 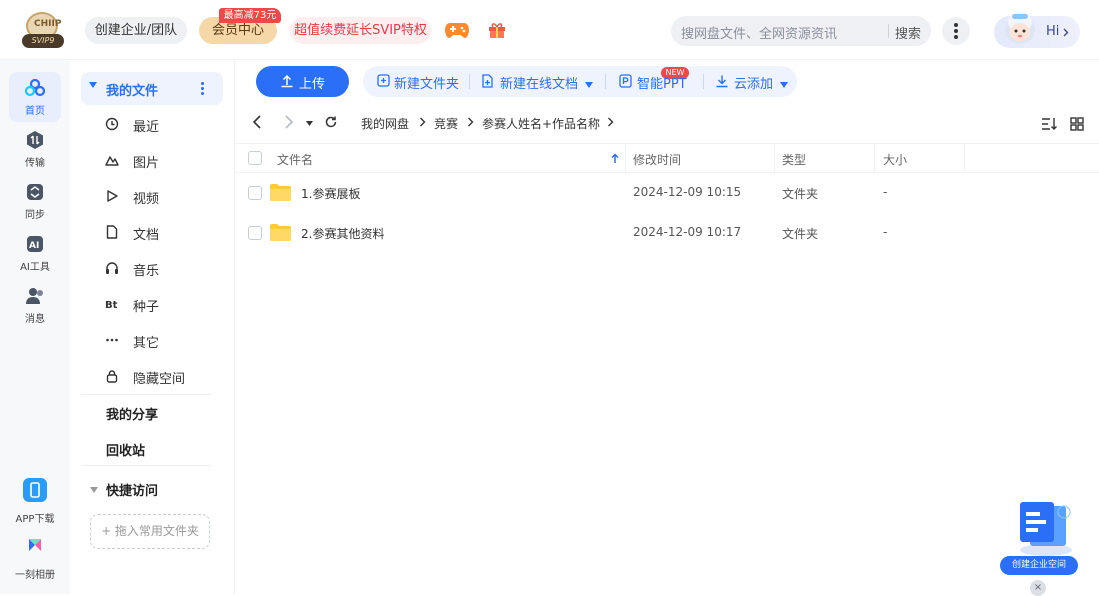 What do you see at coordinates (615, 158) in the screenshot?
I see `sort-ascending-icon` at bounding box center [615, 158].